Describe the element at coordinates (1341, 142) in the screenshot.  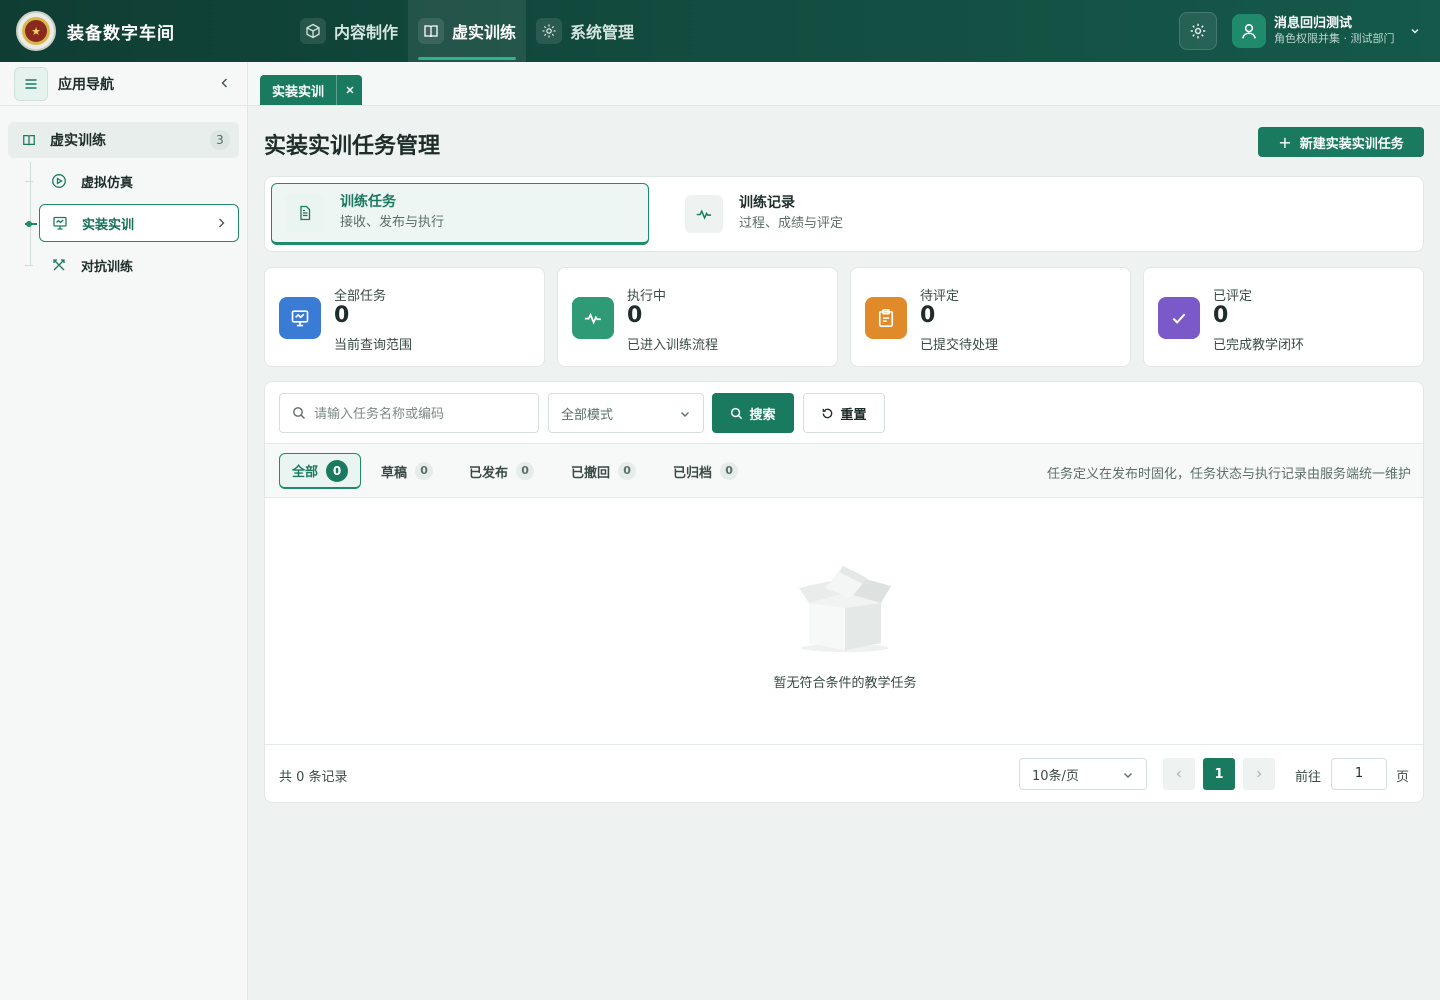
I see `new-task-button: + 新建实装实训任务` at that location.